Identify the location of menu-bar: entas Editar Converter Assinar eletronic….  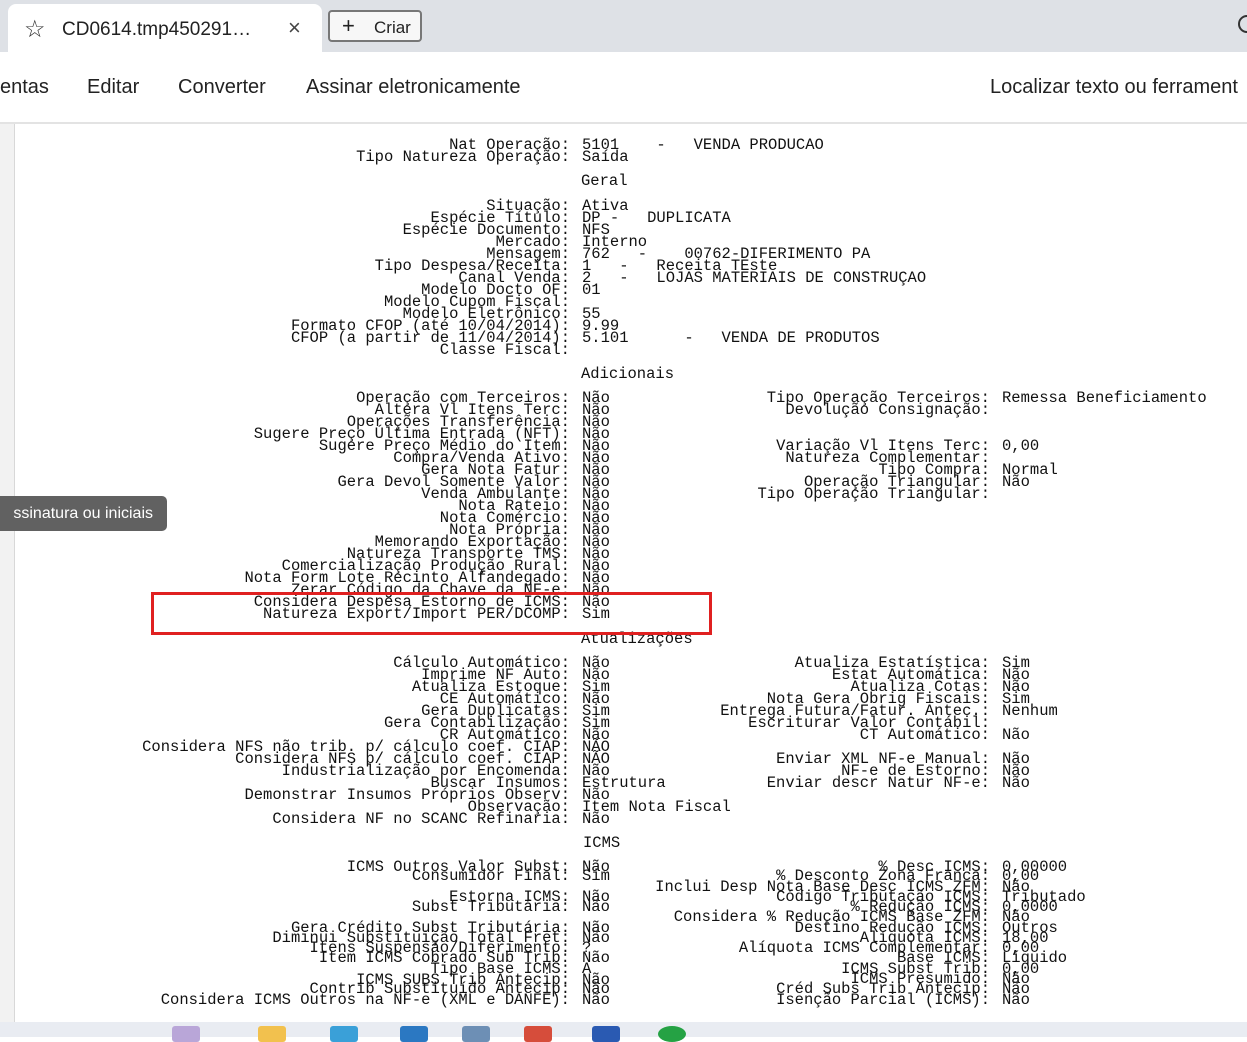
(623, 88).